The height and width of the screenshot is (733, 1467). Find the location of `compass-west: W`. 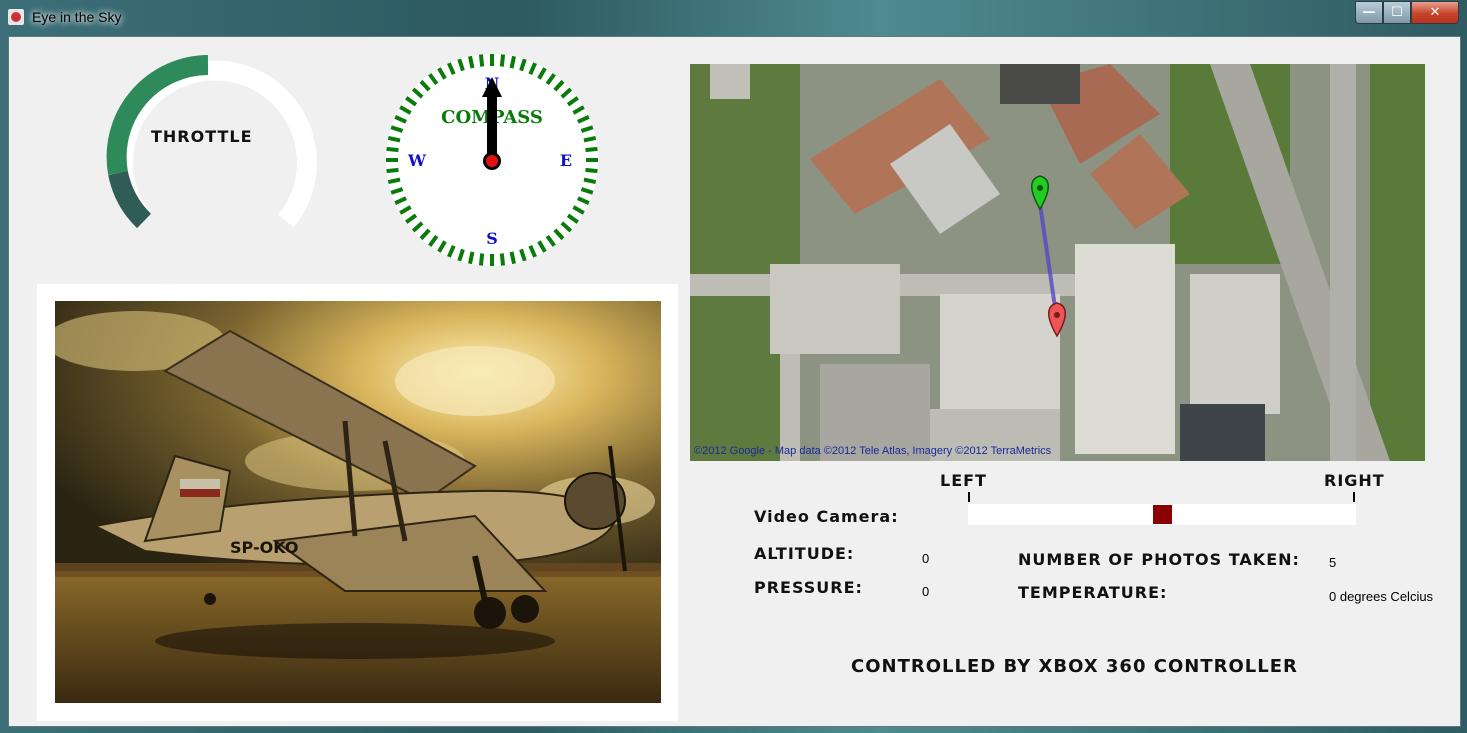

compass-west: W is located at coordinates (417, 160).